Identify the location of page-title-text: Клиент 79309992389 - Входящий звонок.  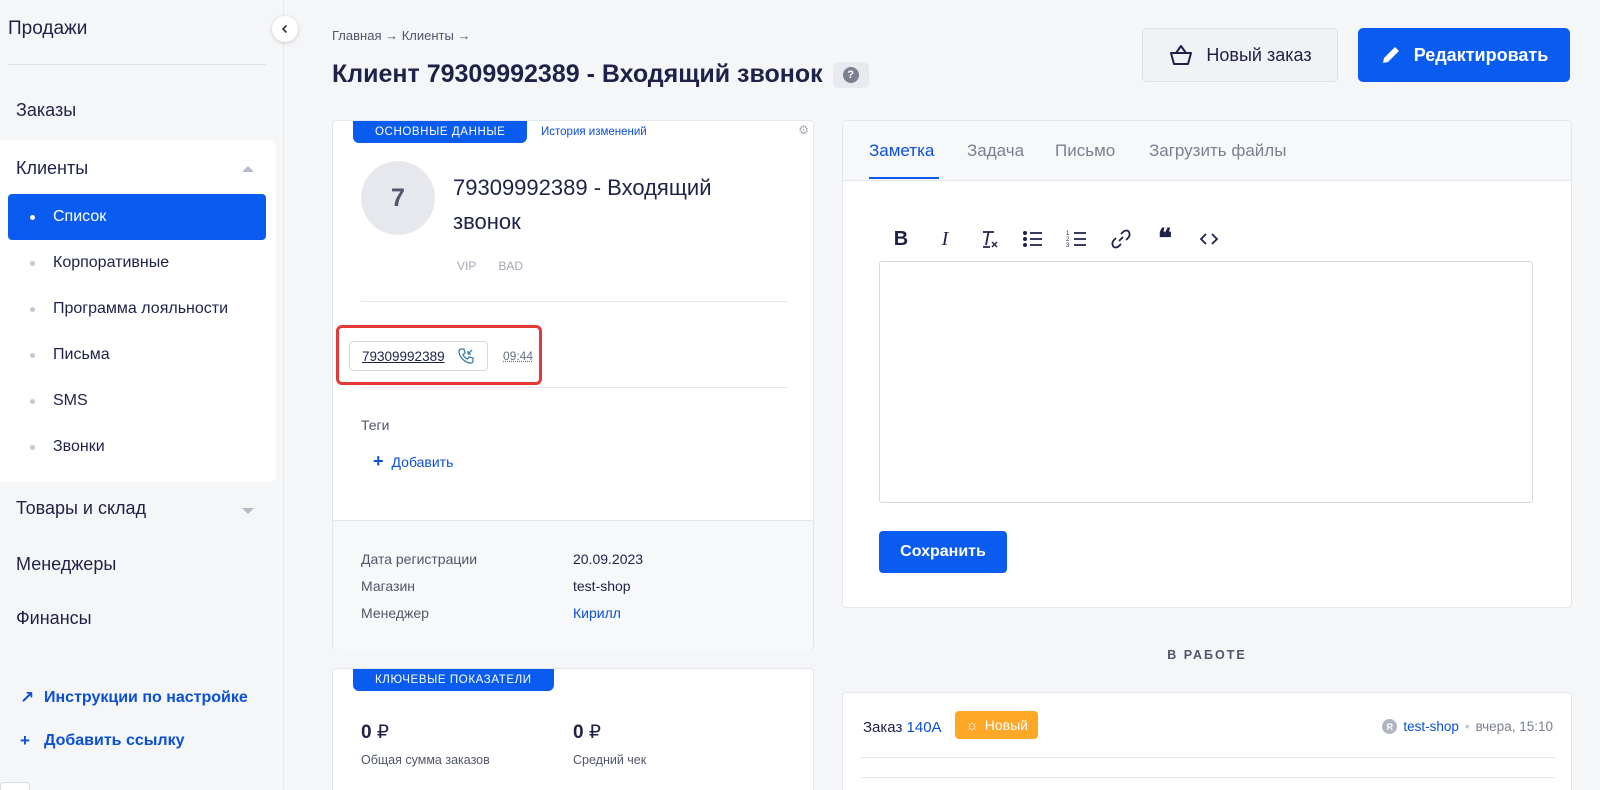
(577, 74).